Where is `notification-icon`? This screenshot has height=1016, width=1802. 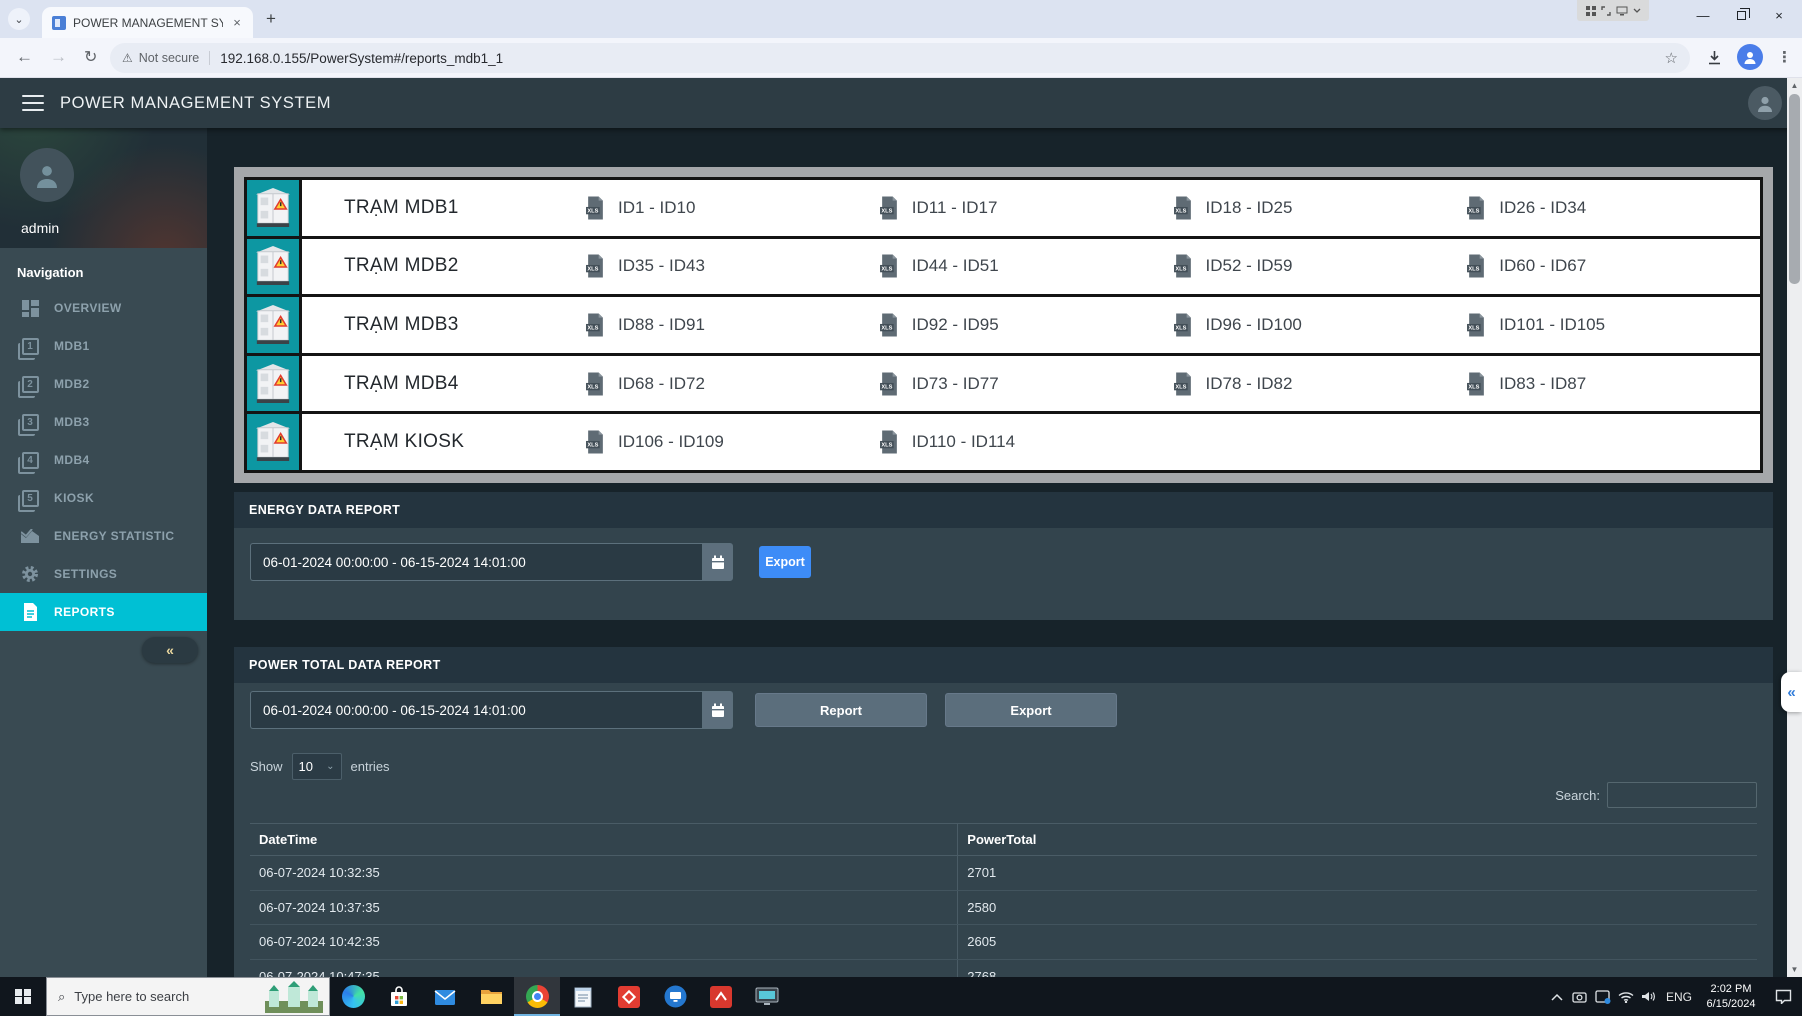 notification-icon is located at coordinates (1783, 996).